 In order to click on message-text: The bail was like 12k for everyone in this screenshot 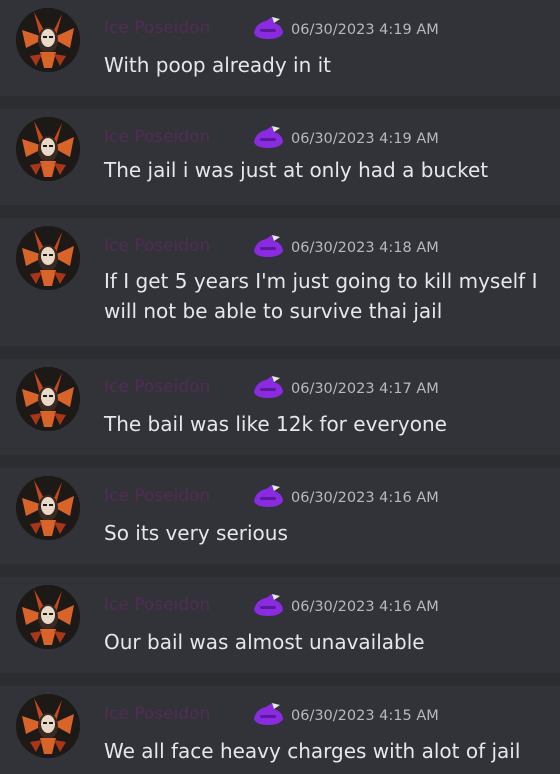, I will do `click(275, 424)`.